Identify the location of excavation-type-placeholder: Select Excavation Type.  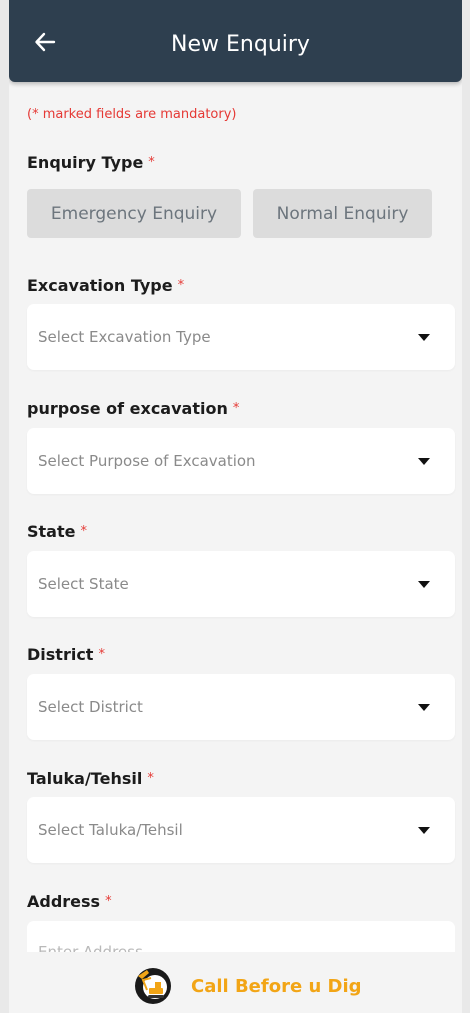
(124, 337).